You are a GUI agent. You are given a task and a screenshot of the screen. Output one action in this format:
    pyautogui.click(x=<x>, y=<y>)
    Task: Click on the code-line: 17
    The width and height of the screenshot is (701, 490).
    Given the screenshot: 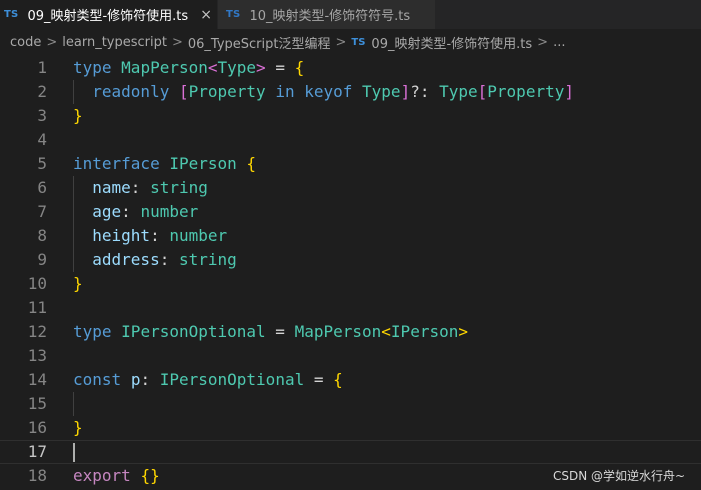 What is the action you would take?
    pyautogui.click(x=350, y=452)
    